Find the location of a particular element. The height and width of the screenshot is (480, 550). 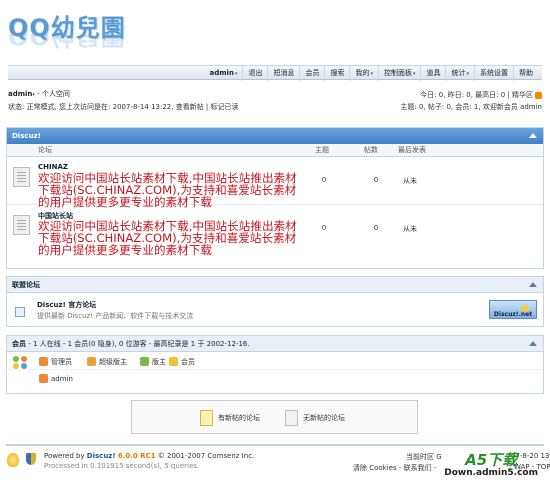

category-header: Discuz! is located at coordinates (275, 136).